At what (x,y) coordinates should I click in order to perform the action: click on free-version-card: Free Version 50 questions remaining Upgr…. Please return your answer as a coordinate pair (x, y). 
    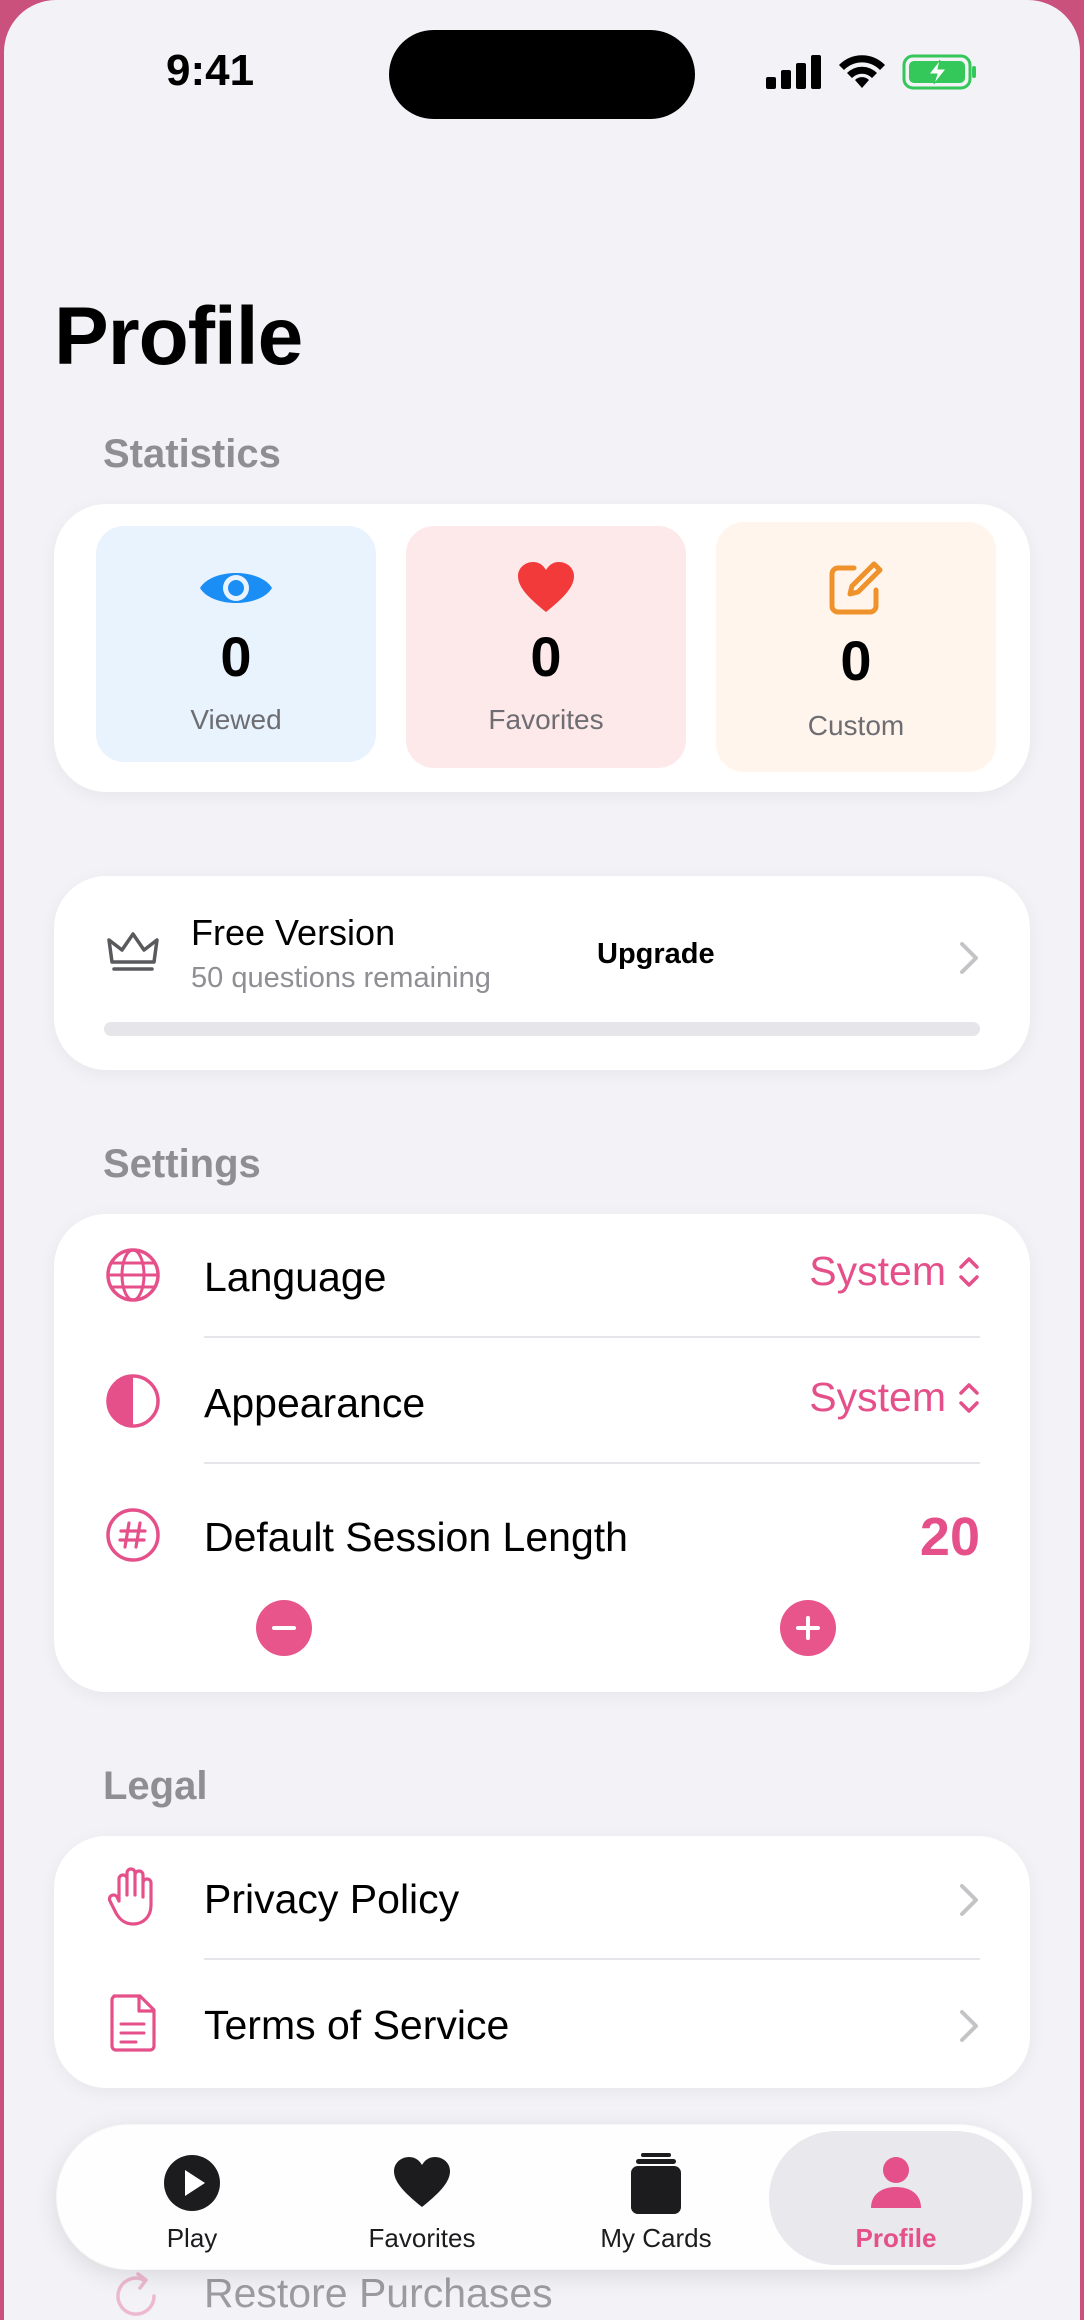
    Looking at the image, I should click on (542, 973).